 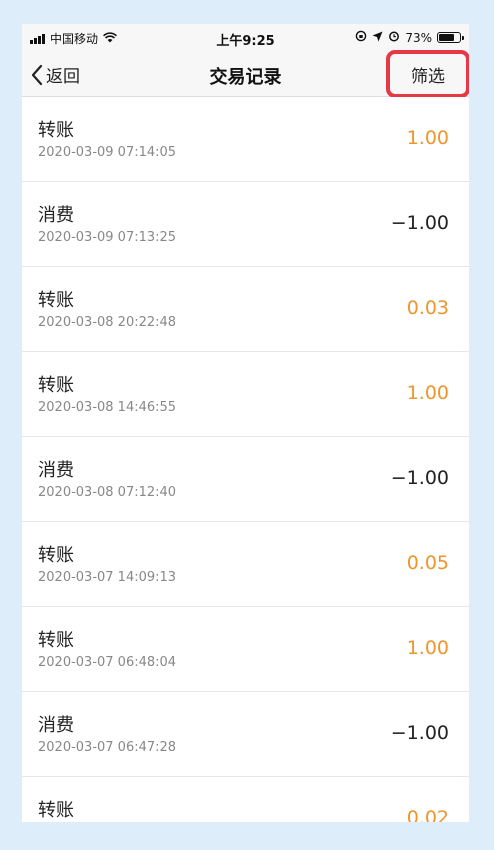 What do you see at coordinates (245, 564) in the screenshot?
I see `list-item: 转账 2020-03-07 14:09:13 0.05` at bounding box center [245, 564].